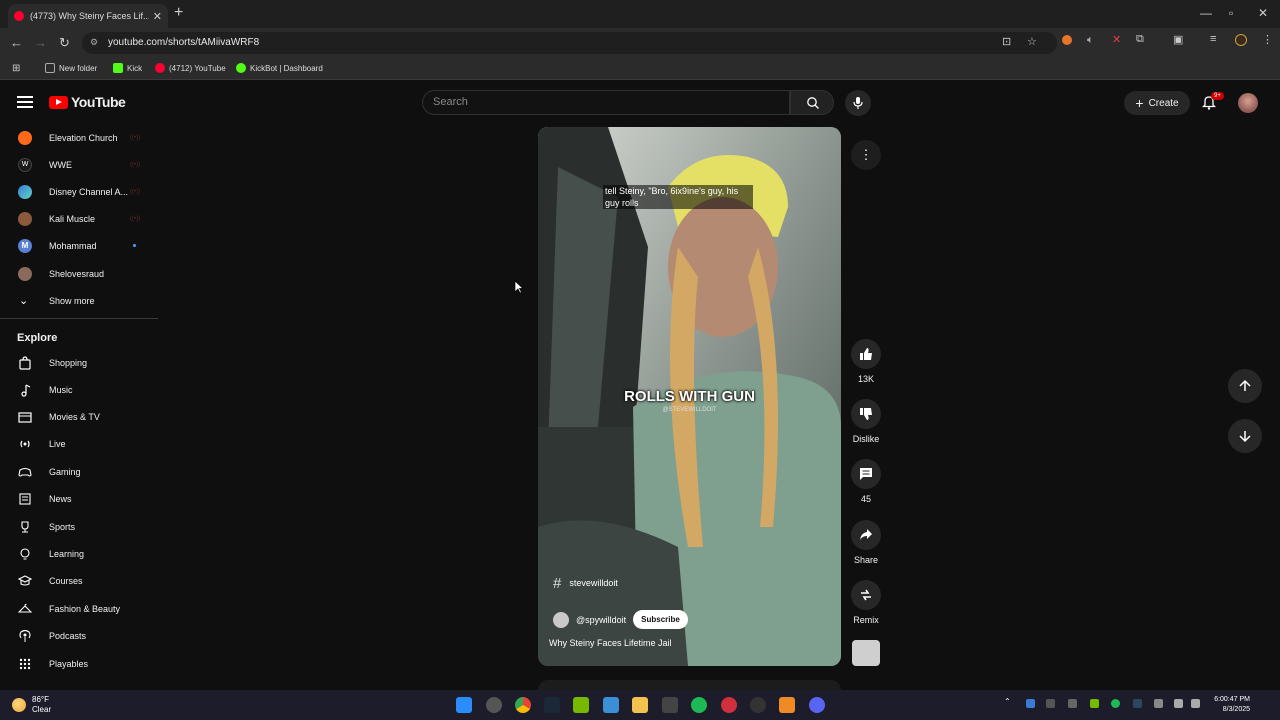 The width and height of the screenshot is (1280, 720). Describe the element at coordinates (79, 498) in the screenshot. I see `sidebar-item-news: News` at that location.